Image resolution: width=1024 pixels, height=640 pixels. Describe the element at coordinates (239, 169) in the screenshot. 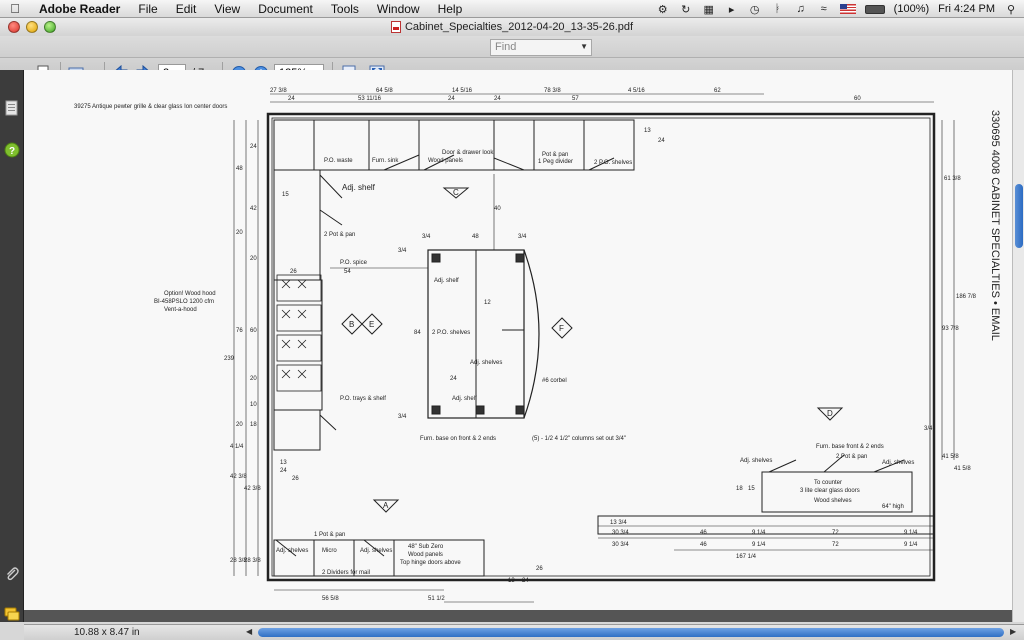

I see `dim-left-1: 48` at that location.